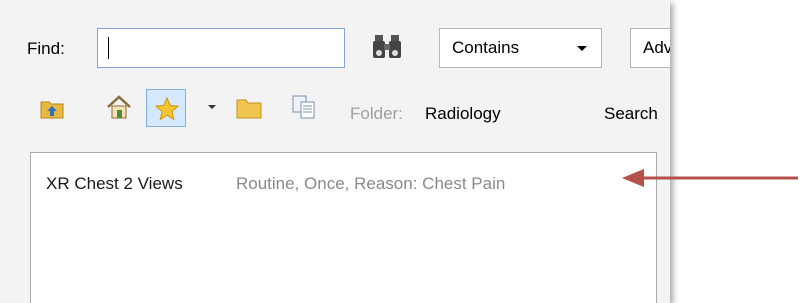 This screenshot has width=803, height=303. Describe the element at coordinates (304, 107) in the screenshot. I see `copy-icon` at that location.